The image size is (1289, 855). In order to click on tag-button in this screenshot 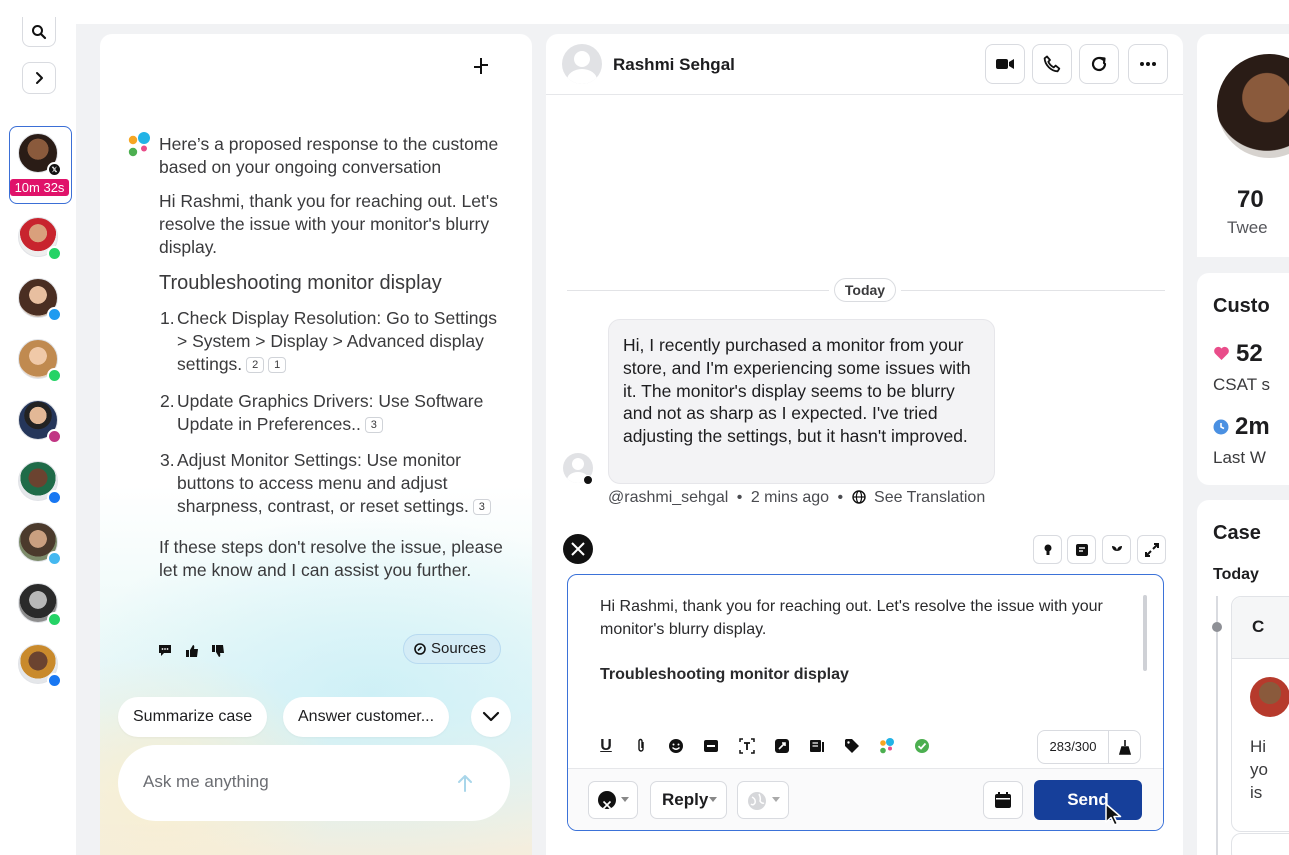, I will do `click(852, 746)`.